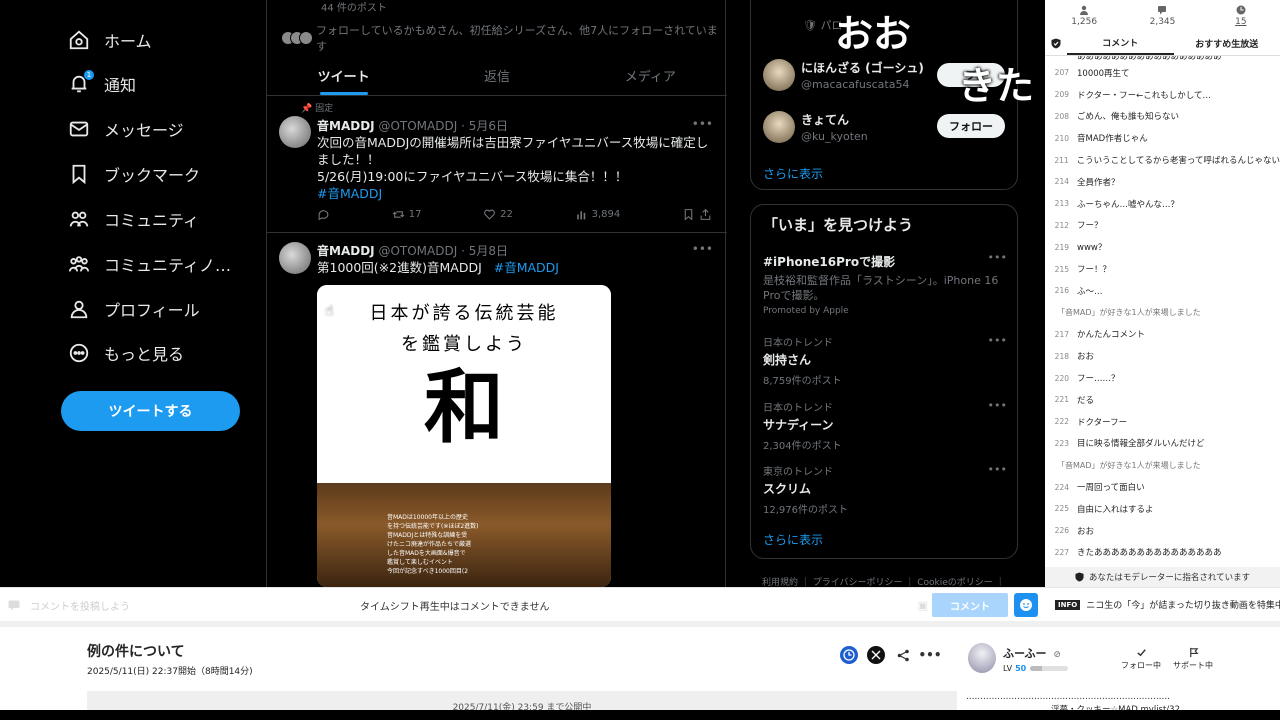  Describe the element at coordinates (150, 411) in the screenshot. I see `tweet-button: ツイートする` at that location.